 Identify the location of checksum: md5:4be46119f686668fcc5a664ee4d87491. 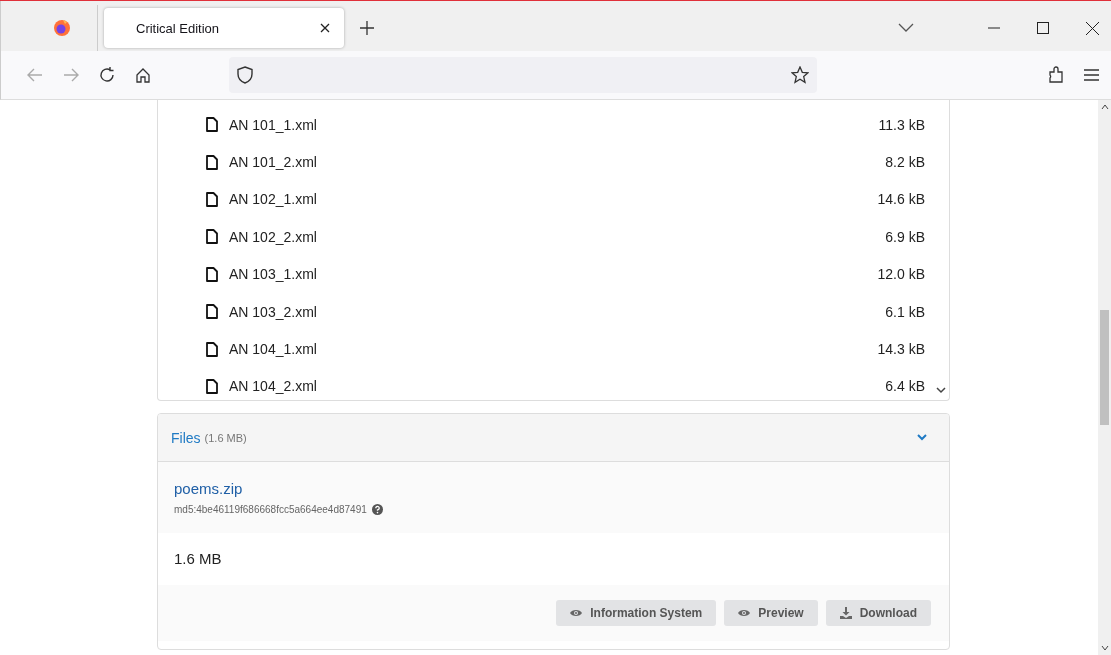
(270, 509).